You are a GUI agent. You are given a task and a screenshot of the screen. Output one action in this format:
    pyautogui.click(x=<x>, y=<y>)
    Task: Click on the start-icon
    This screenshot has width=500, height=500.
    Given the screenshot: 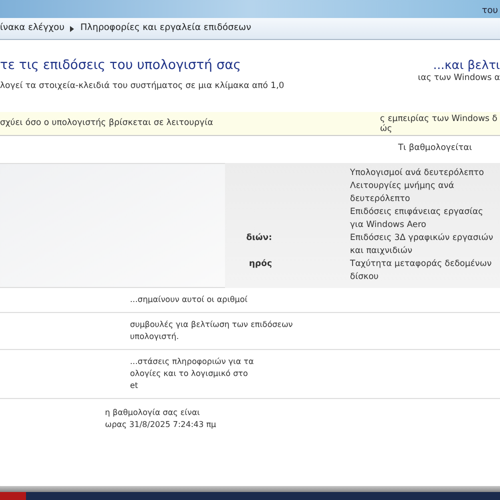 What is the action you would take?
    pyautogui.click(x=13, y=496)
    